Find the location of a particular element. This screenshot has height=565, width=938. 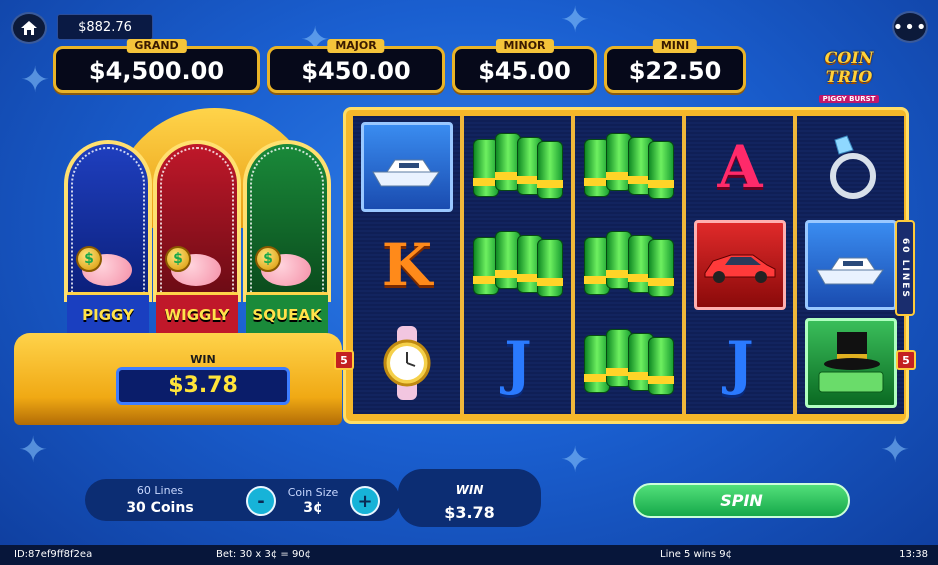

jackpot-mini: MINI $22.50 is located at coordinates (675, 66).